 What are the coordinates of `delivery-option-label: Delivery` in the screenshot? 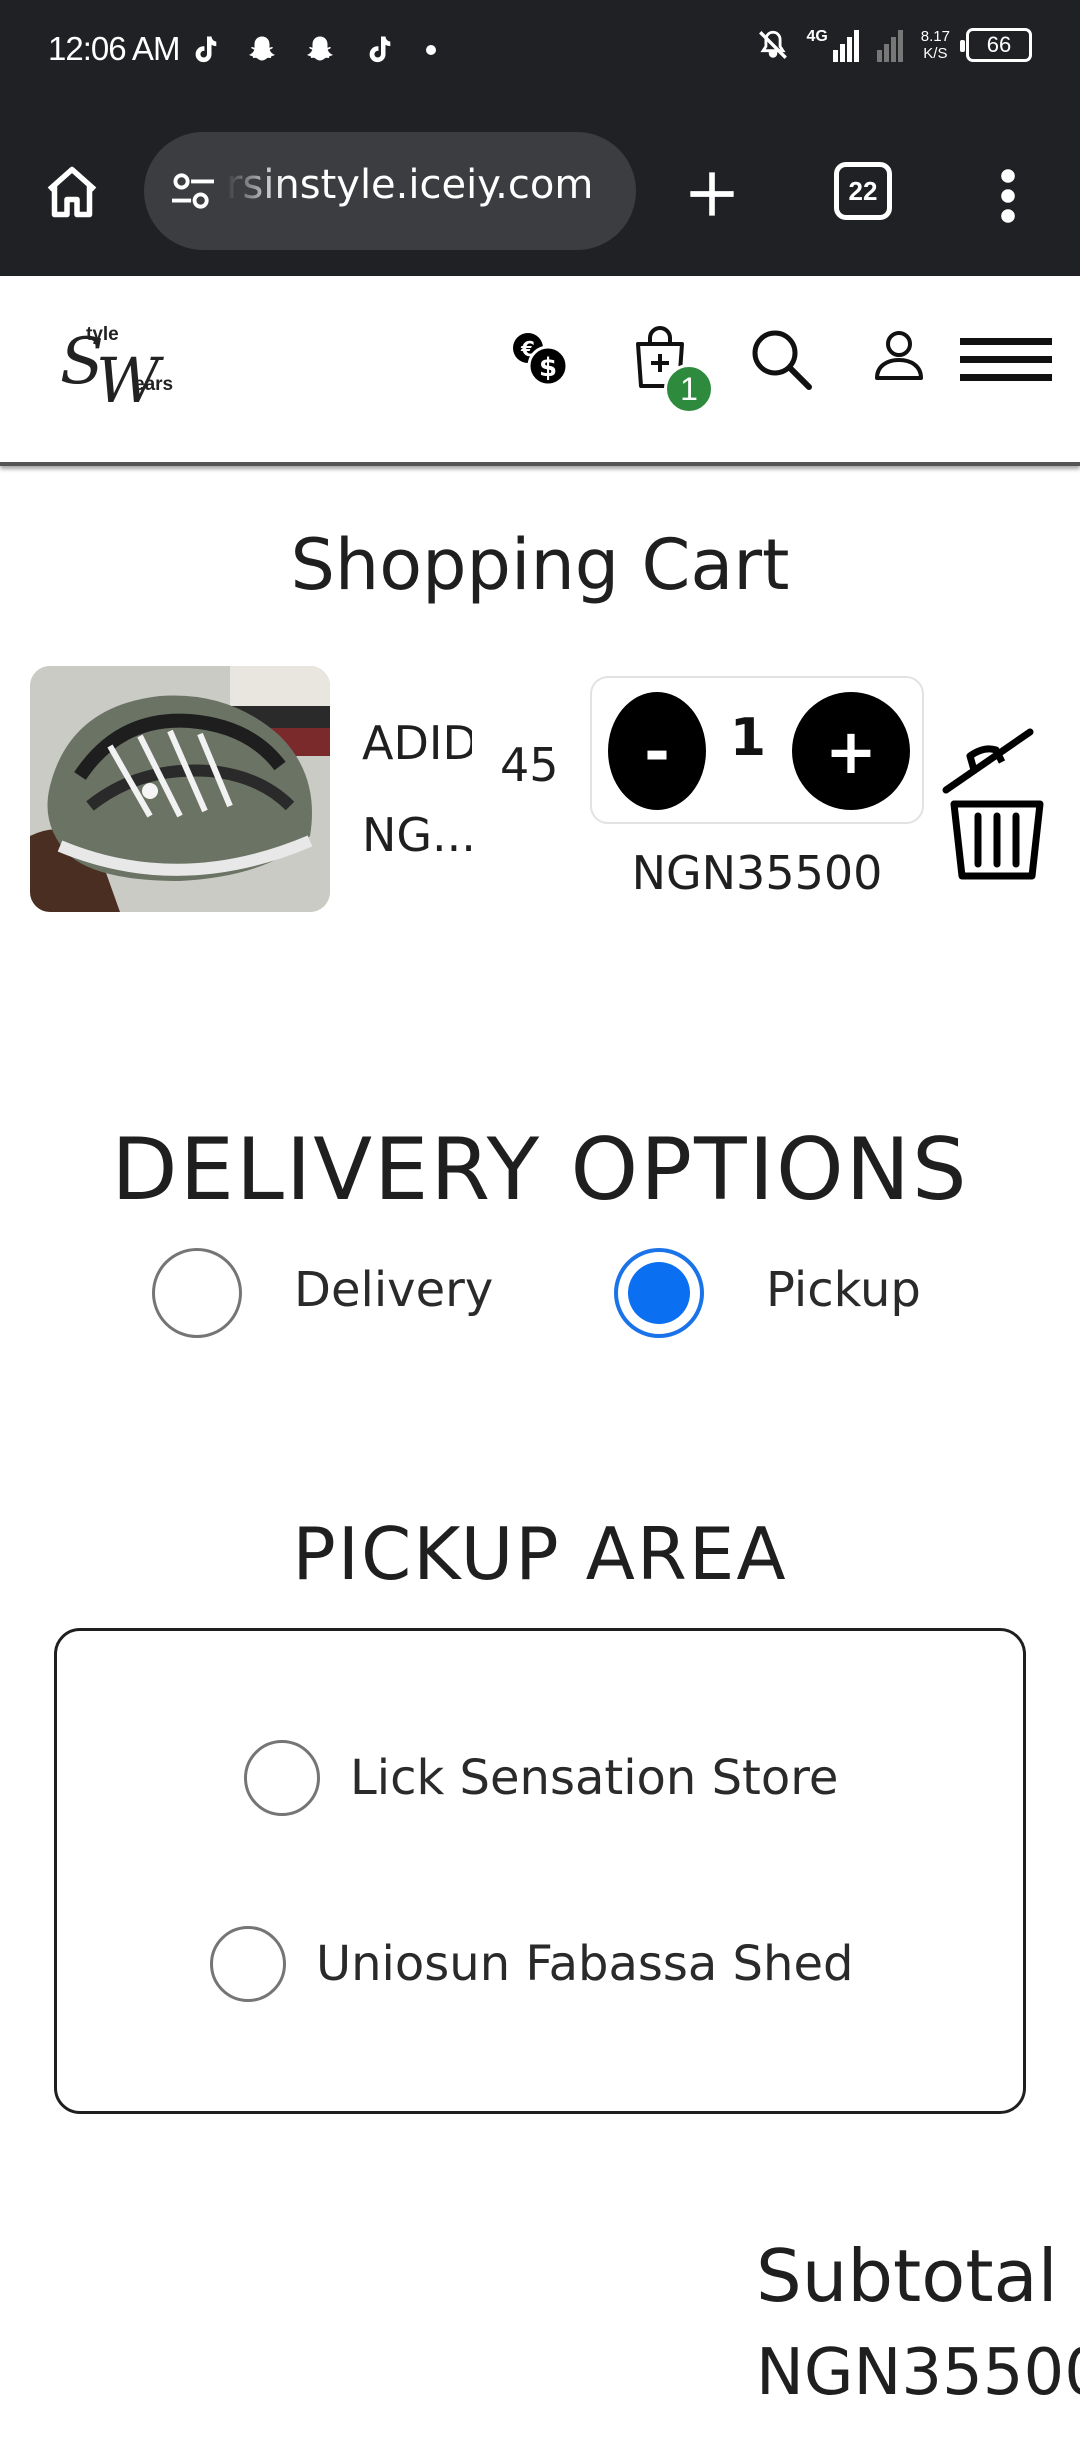 It's located at (393, 1290).